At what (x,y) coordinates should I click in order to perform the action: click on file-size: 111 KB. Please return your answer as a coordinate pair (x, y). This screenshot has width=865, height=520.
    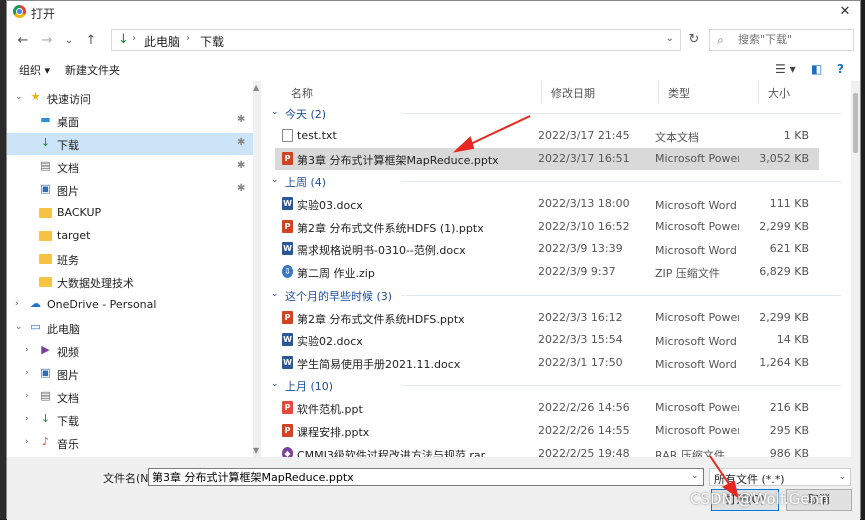
    Looking at the image, I should click on (789, 204).